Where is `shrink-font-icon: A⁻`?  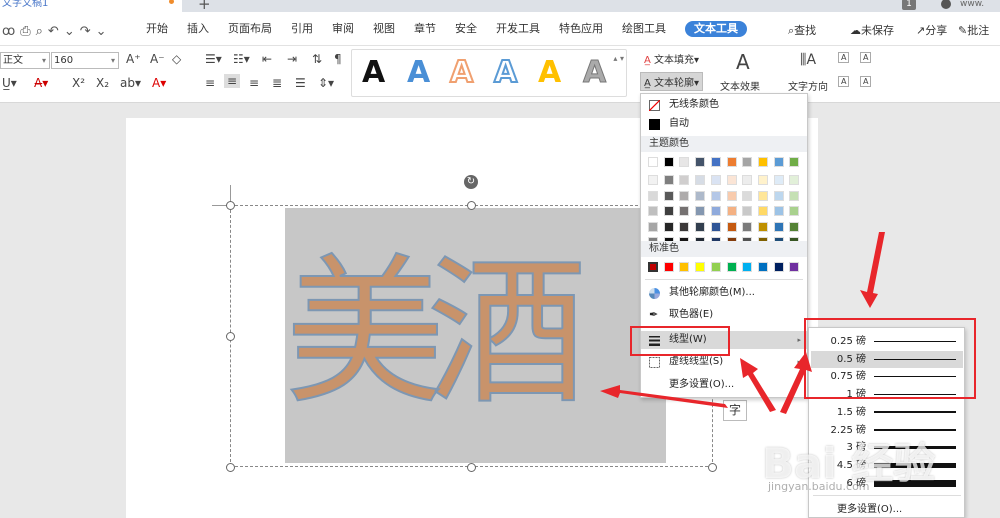
shrink-font-icon: A⁻ is located at coordinates (157, 59).